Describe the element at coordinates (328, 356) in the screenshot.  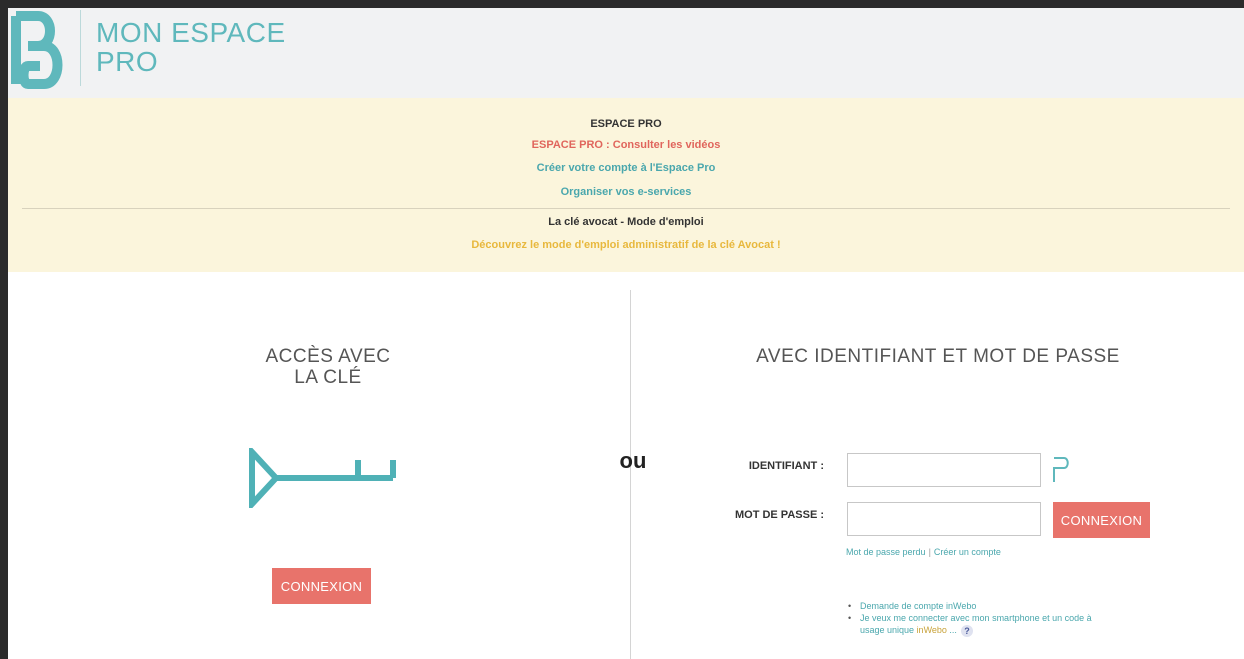
I see `key-access-title-line-1: ACCÈS AVEC` at that location.